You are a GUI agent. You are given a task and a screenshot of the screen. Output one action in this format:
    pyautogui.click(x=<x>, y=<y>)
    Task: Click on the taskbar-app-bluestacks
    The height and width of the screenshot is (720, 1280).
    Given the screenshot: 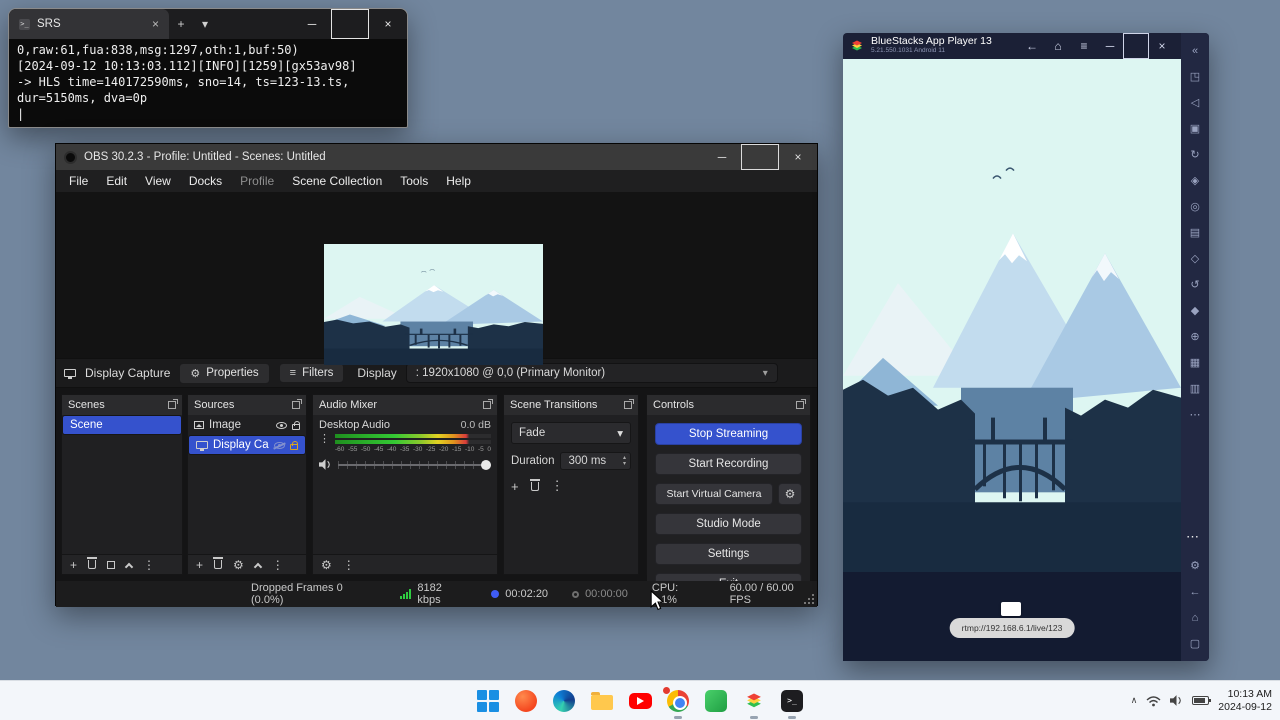 What is the action you would take?
    pyautogui.click(x=754, y=704)
    